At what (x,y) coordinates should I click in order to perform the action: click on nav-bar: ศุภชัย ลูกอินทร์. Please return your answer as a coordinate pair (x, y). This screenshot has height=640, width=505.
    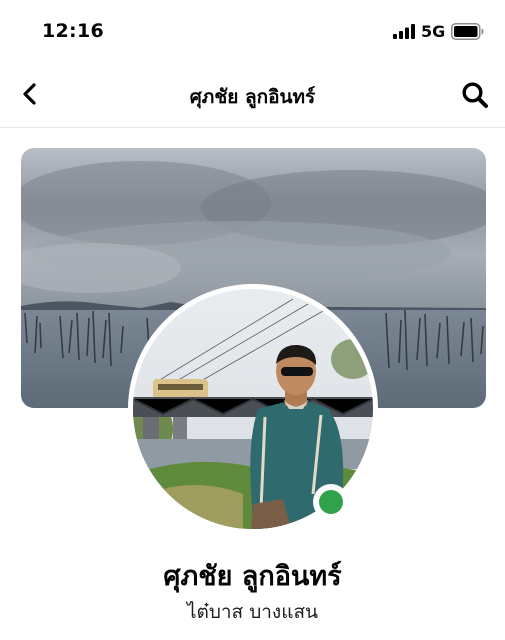
    Looking at the image, I should click on (252, 95).